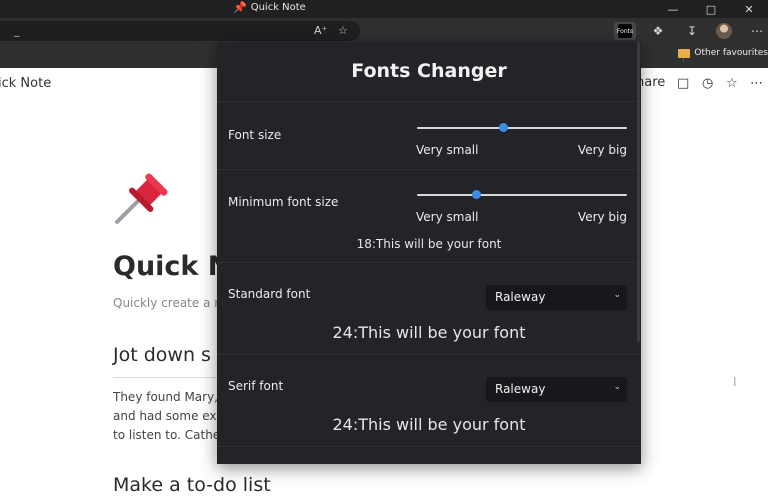  What do you see at coordinates (384, 9) in the screenshot?
I see `title-bar: 📌 Quick Note — □ ✕` at bounding box center [384, 9].